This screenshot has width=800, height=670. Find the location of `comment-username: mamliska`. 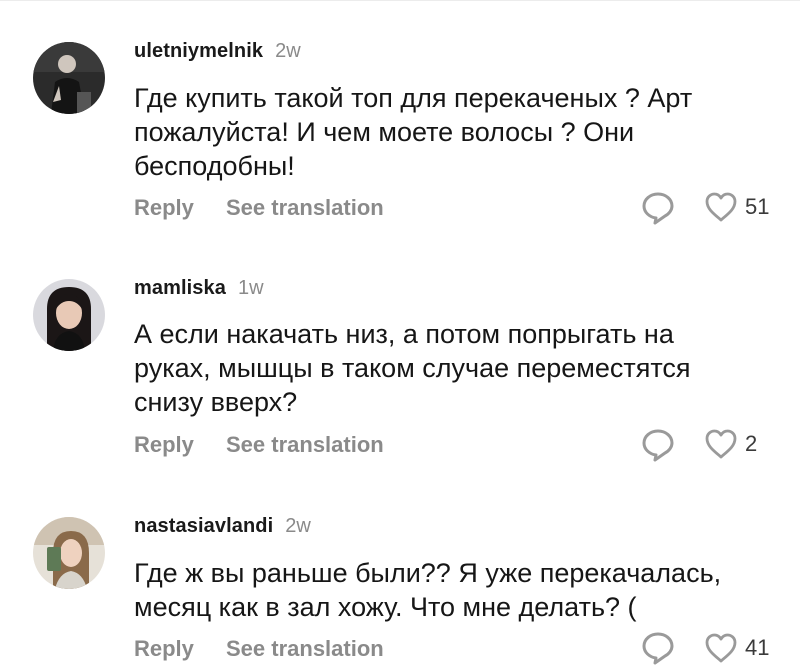

comment-username: mamliska is located at coordinates (180, 288).